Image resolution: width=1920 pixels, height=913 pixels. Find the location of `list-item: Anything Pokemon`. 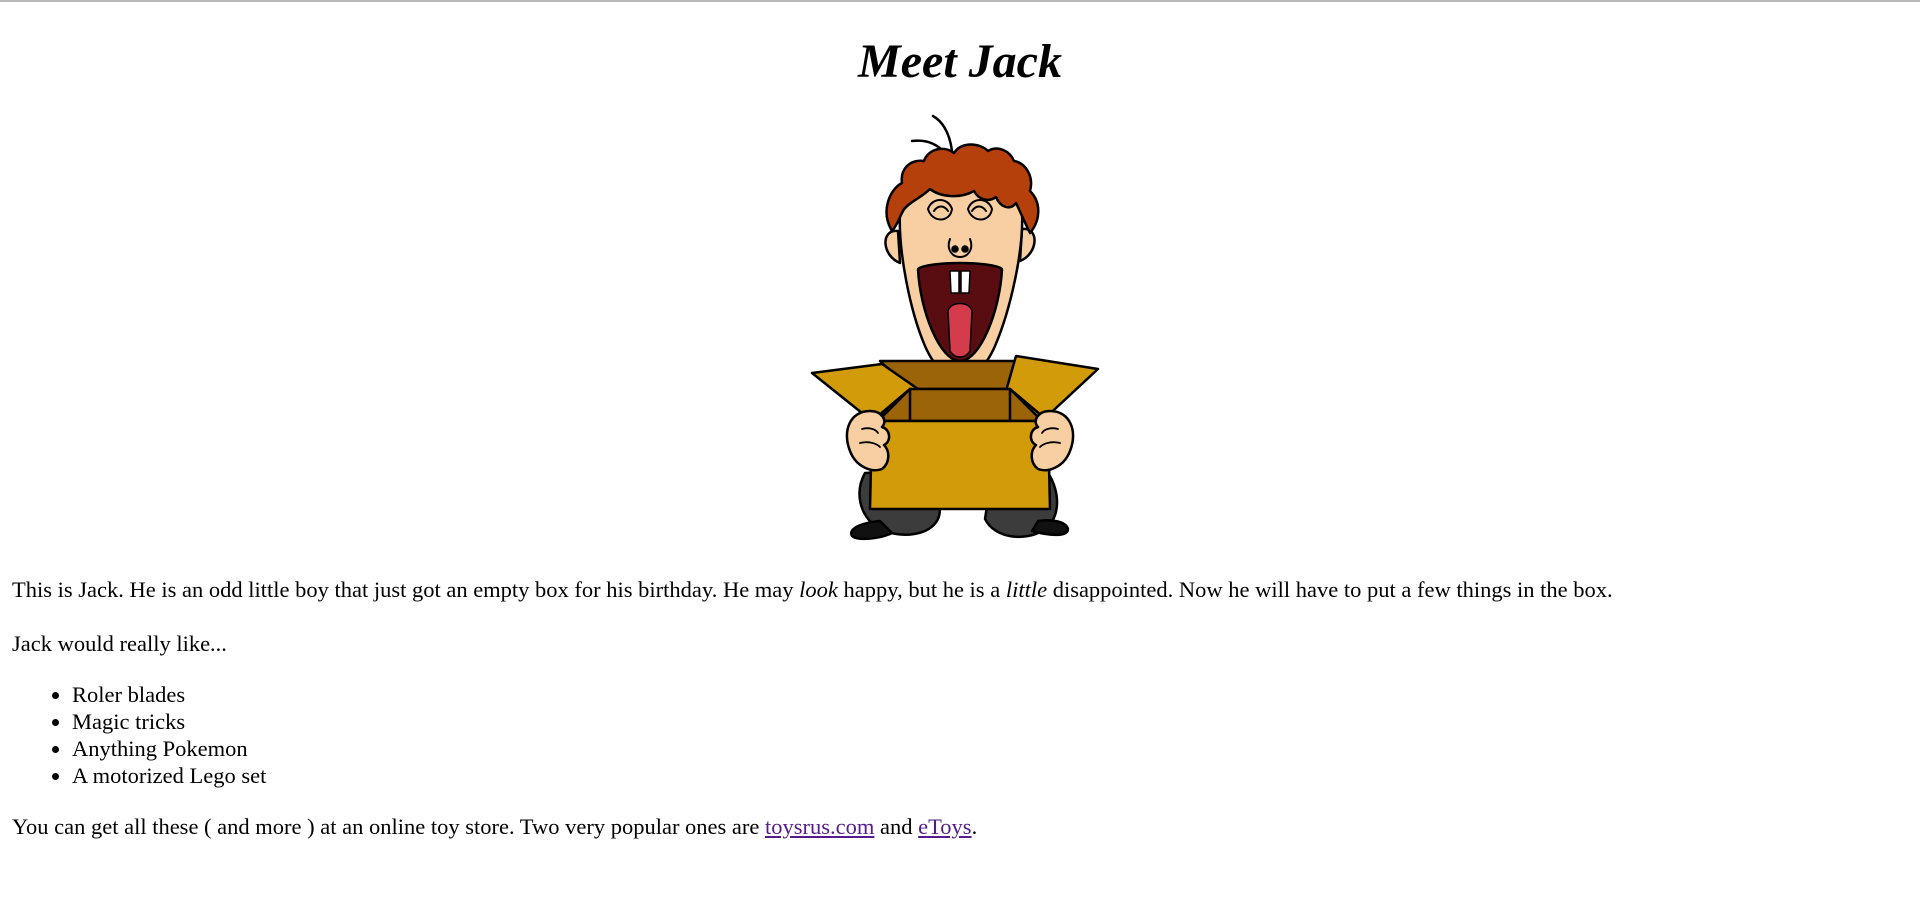

list-item: Anything Pokemon is located at coordinates (990, 748).